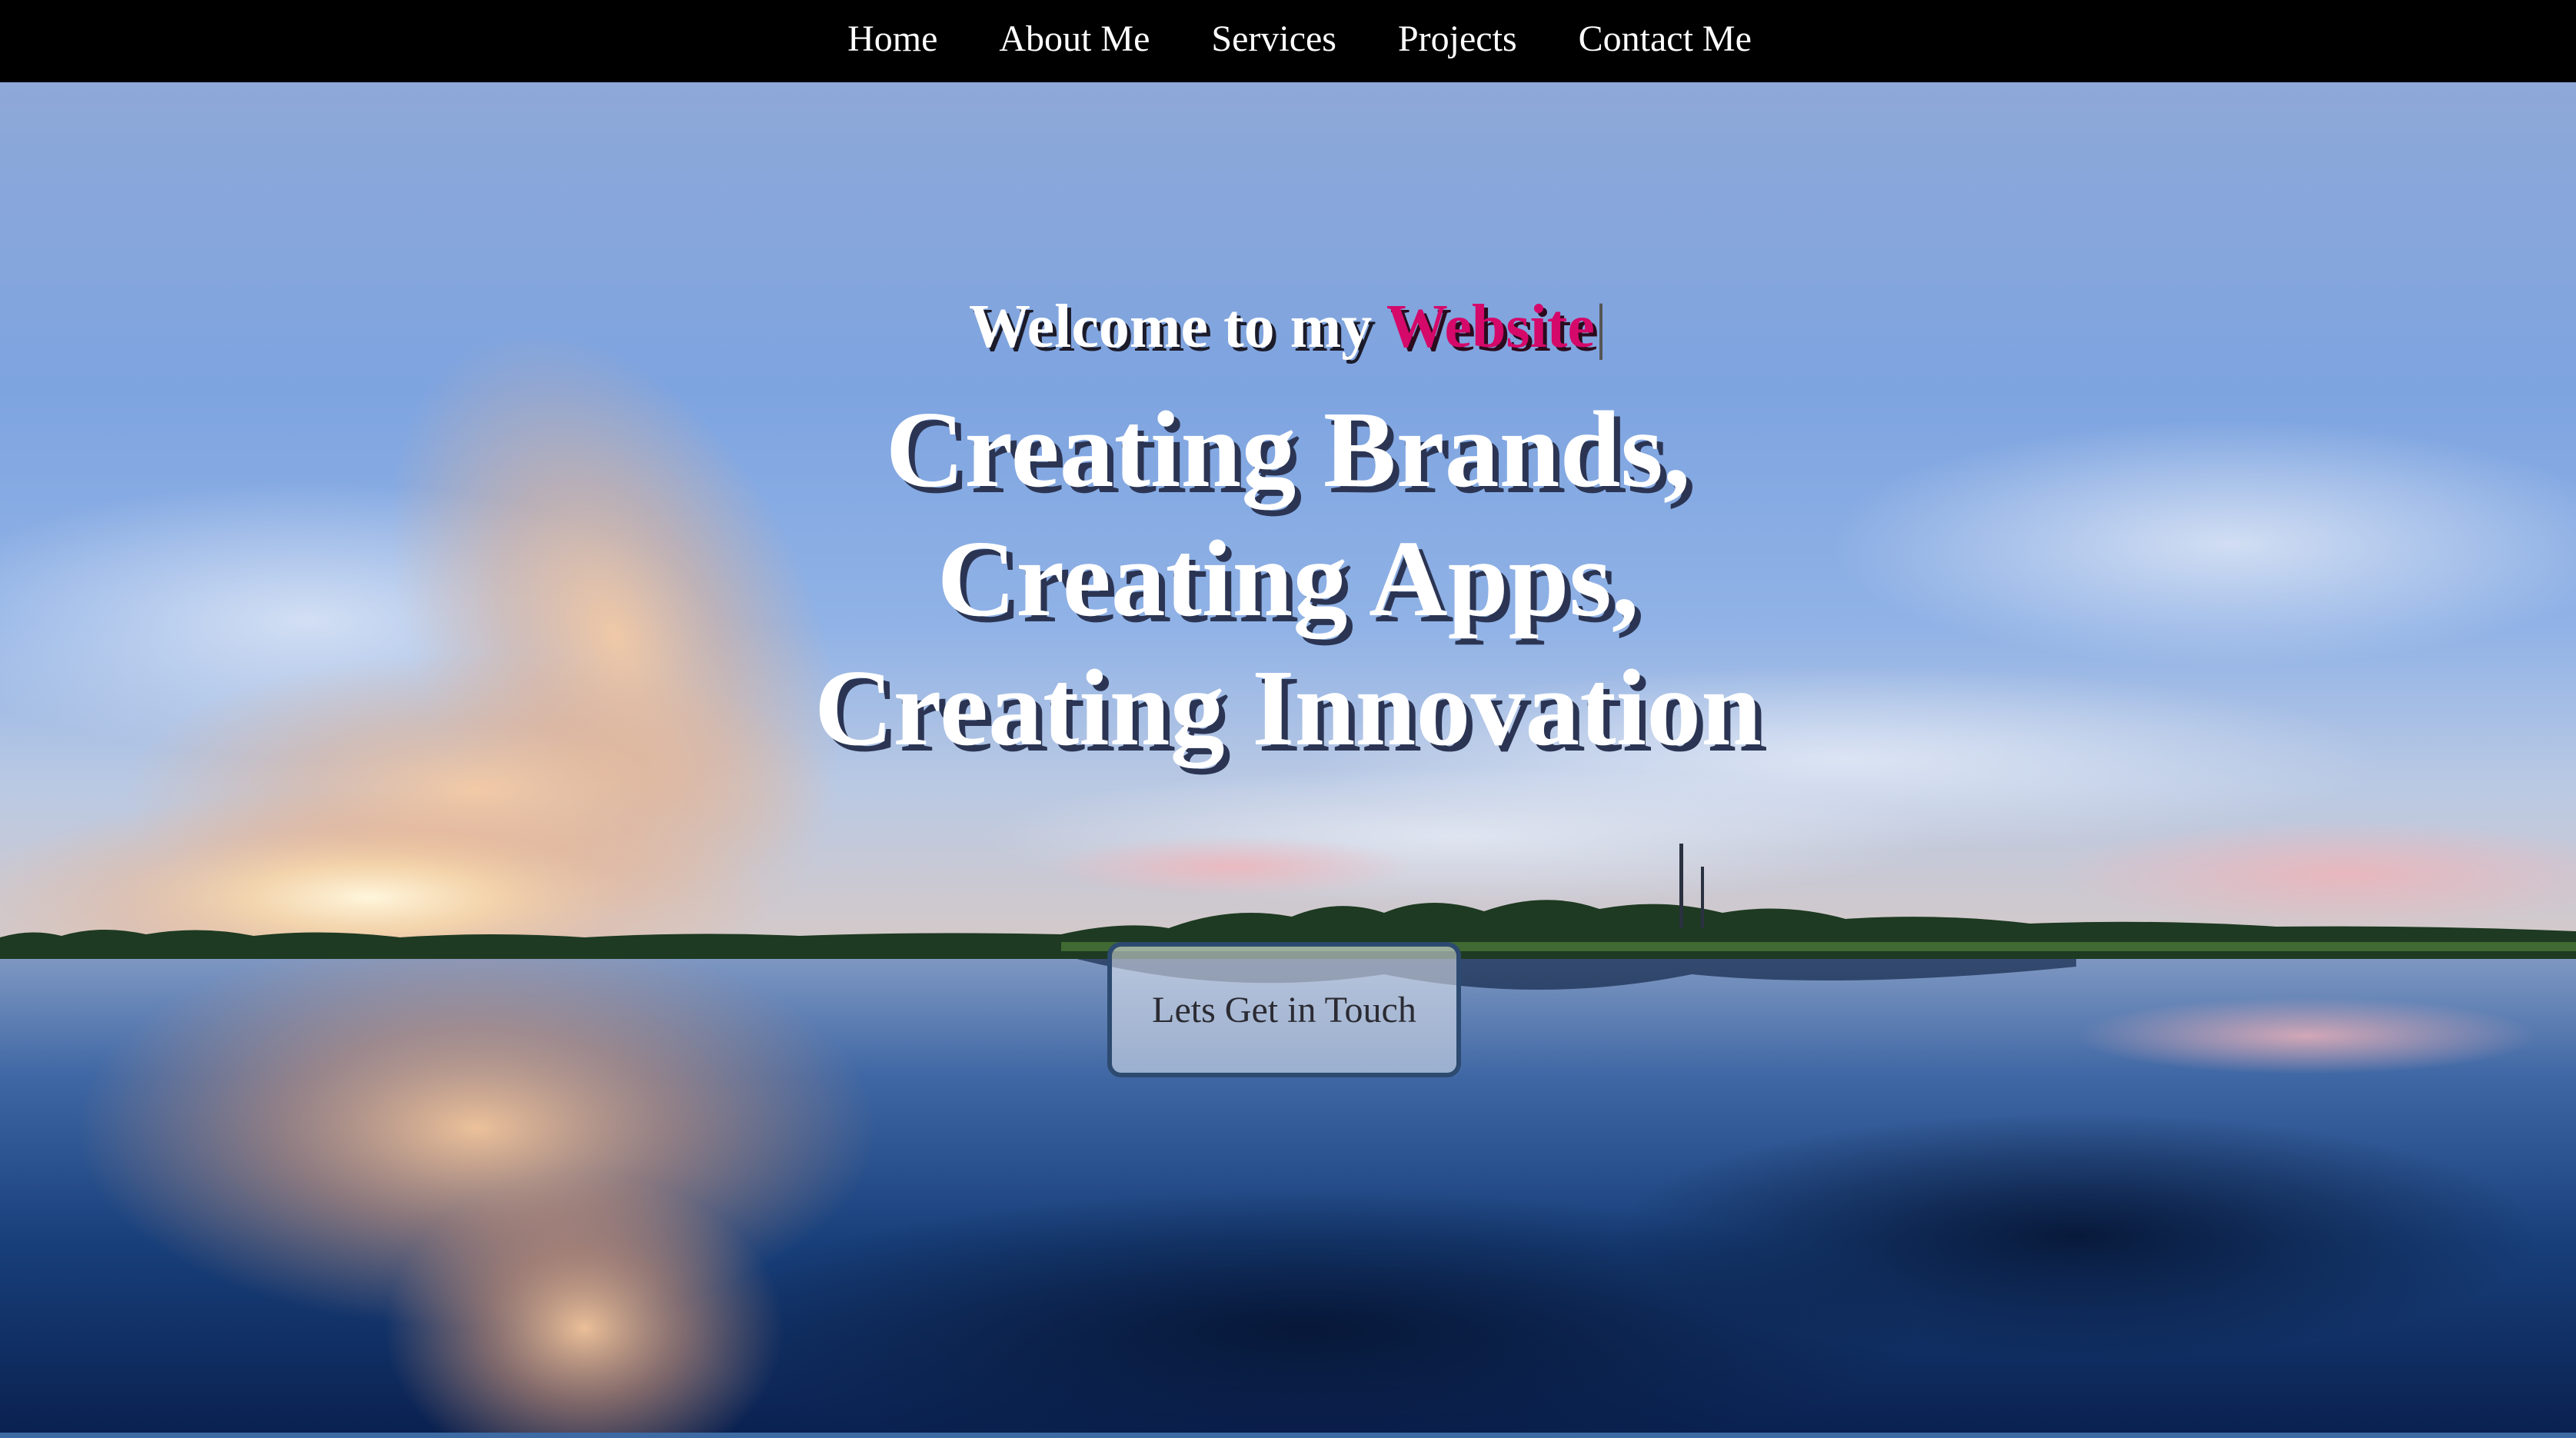  I want to click on nav-item-services: Services, so click(1273, 39).